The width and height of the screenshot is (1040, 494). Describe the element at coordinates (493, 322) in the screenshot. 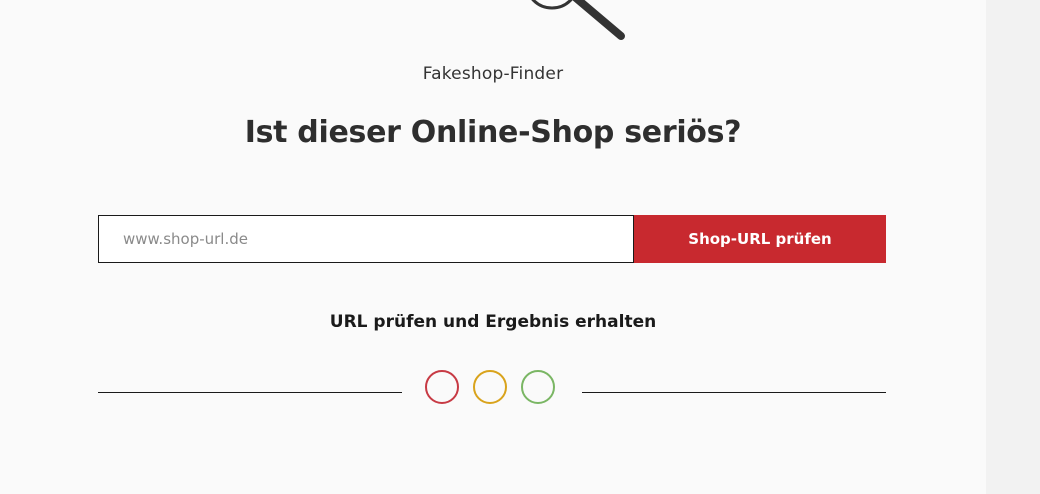

I see `result-subheading: URL prüfen und Ergebnis erhalten` at that location.